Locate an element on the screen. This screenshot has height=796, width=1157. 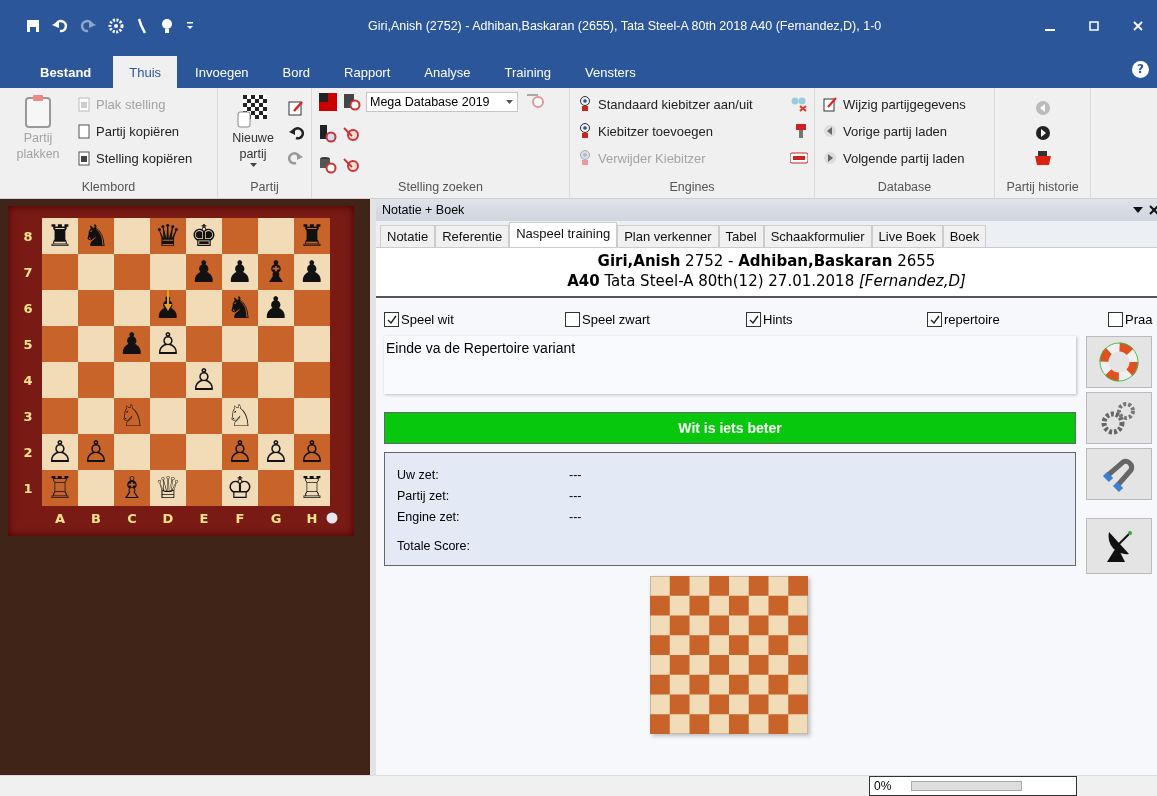
engines-icon is located at coordinates (799, 104).